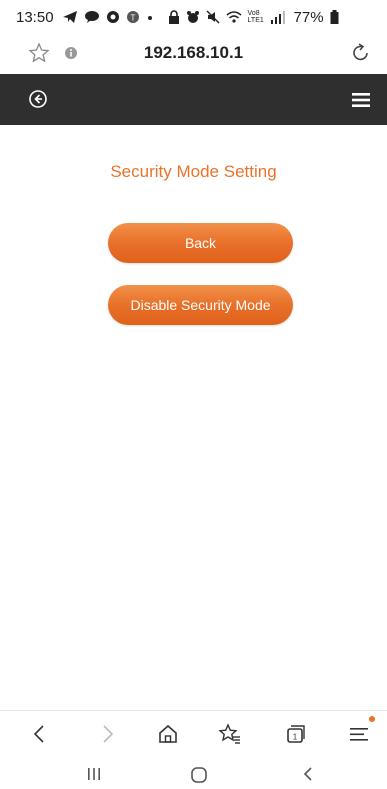 This screenshot has height=789, width=387. What do you see at coordinates (150, 17) in the screenshot?
I see `dot-icon` at bounding box center [150, 17].